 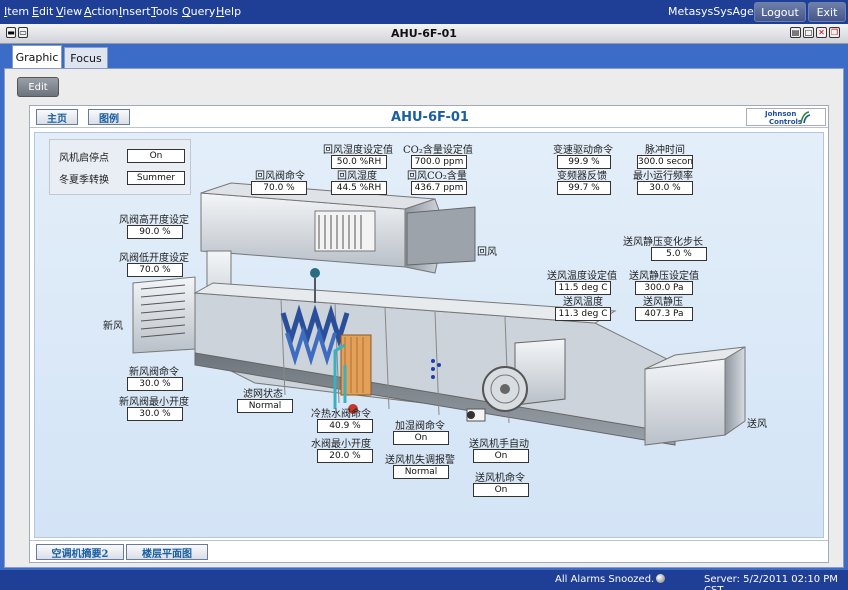 What do you see at coordinates (827, 12) in the screenshot?
I see `exit-button: Exit` at bounding box center [827, 12].